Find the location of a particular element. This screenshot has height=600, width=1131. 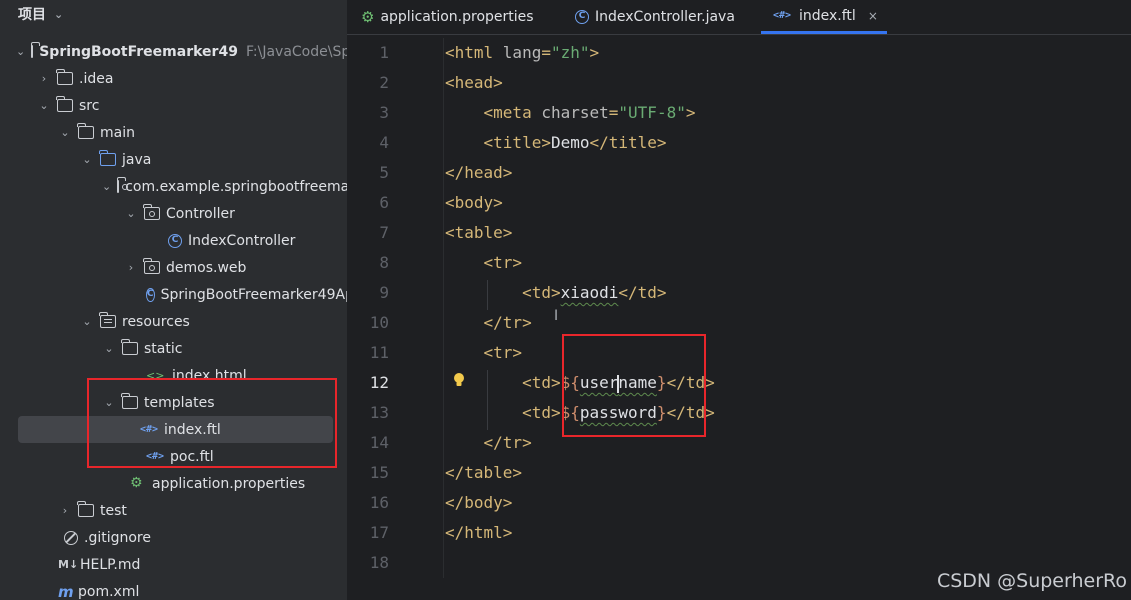

tree-item-static: ⌄ static is located at coordinates (173, 348).